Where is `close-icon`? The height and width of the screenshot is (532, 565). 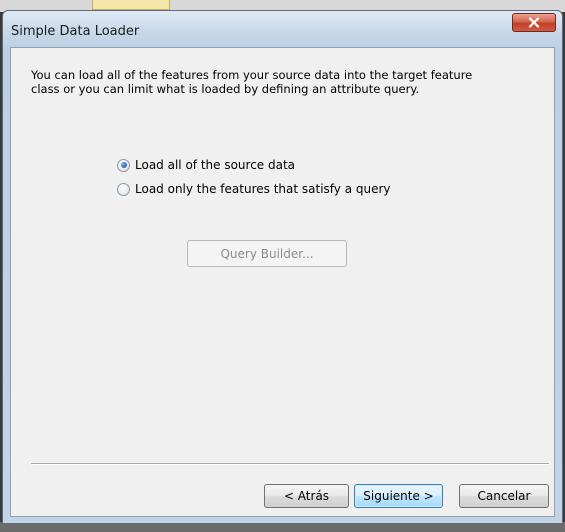
close-icon is located at coordinates (534, 22).